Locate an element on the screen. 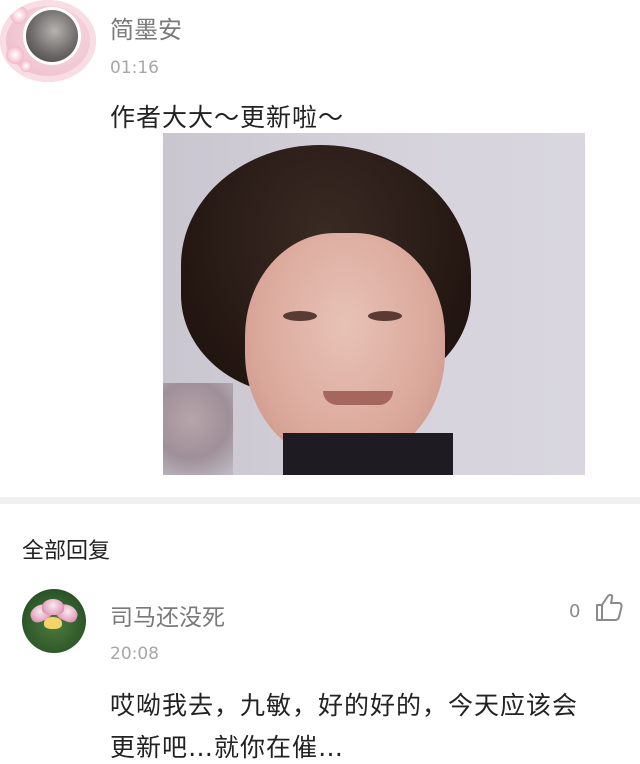  comment-timestamp: 01:16 is located at coordinates (134, 68).